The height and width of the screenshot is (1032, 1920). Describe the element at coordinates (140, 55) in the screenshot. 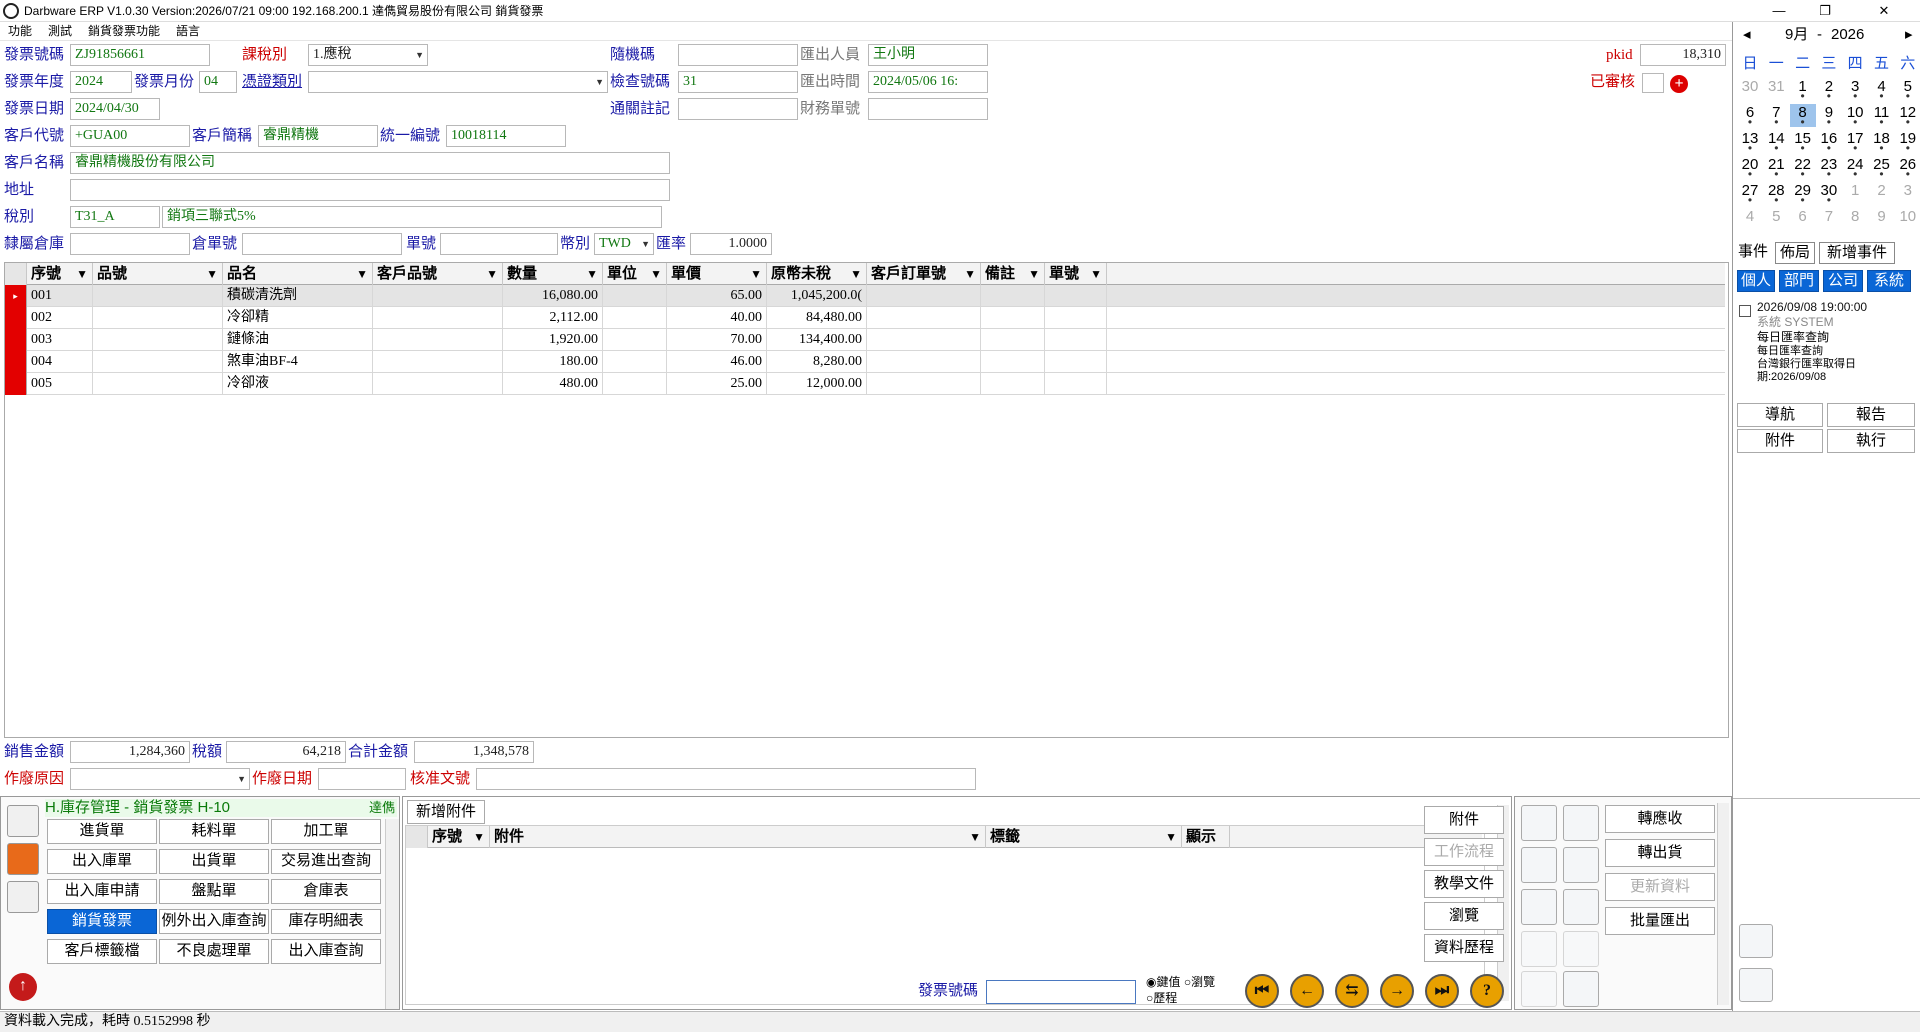

I see `invoice-no-field: ZJ91856661` at that location.